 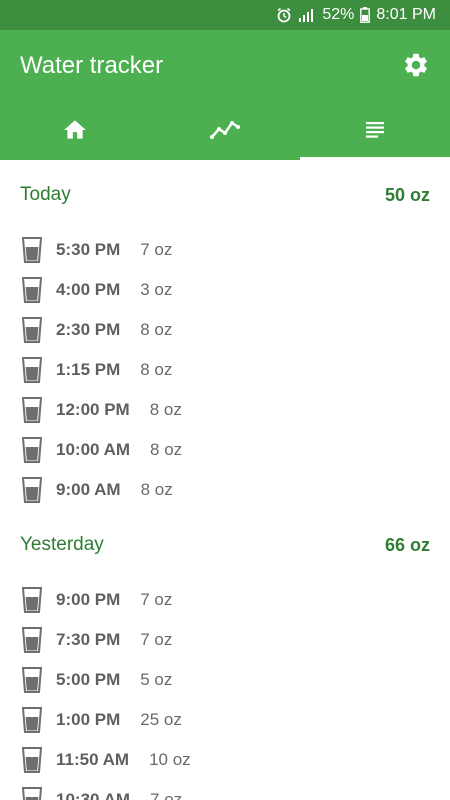 What do you see at coordinates (93, 409) in the screenshot?
I see `entry-time: 12:00 PM` at bounding box center [93, 409].